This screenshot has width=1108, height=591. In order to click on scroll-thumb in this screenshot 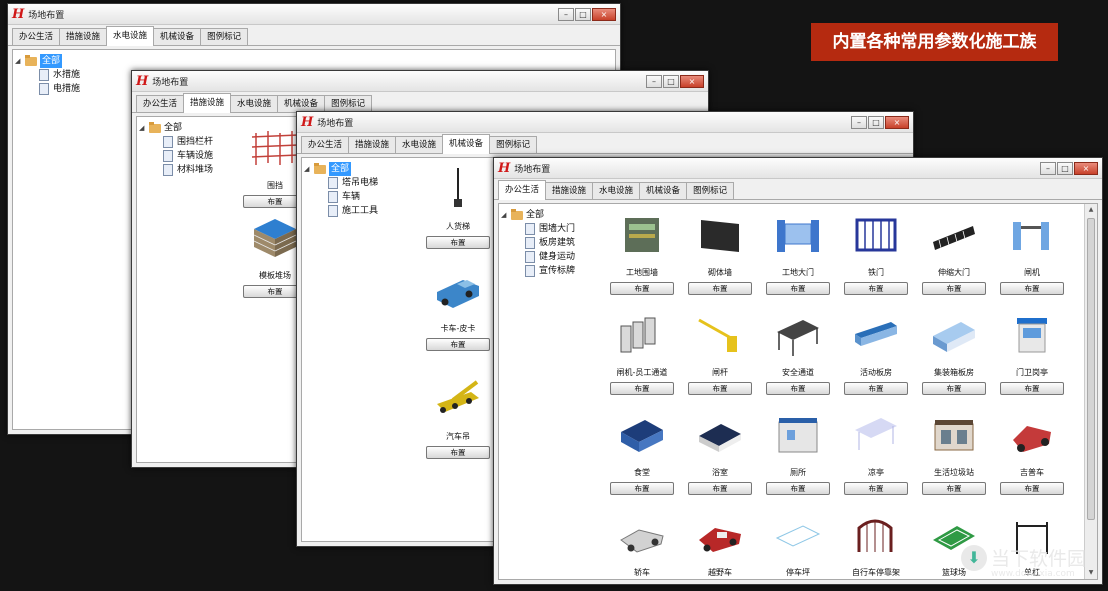, I will do `click(1091, 369)`.